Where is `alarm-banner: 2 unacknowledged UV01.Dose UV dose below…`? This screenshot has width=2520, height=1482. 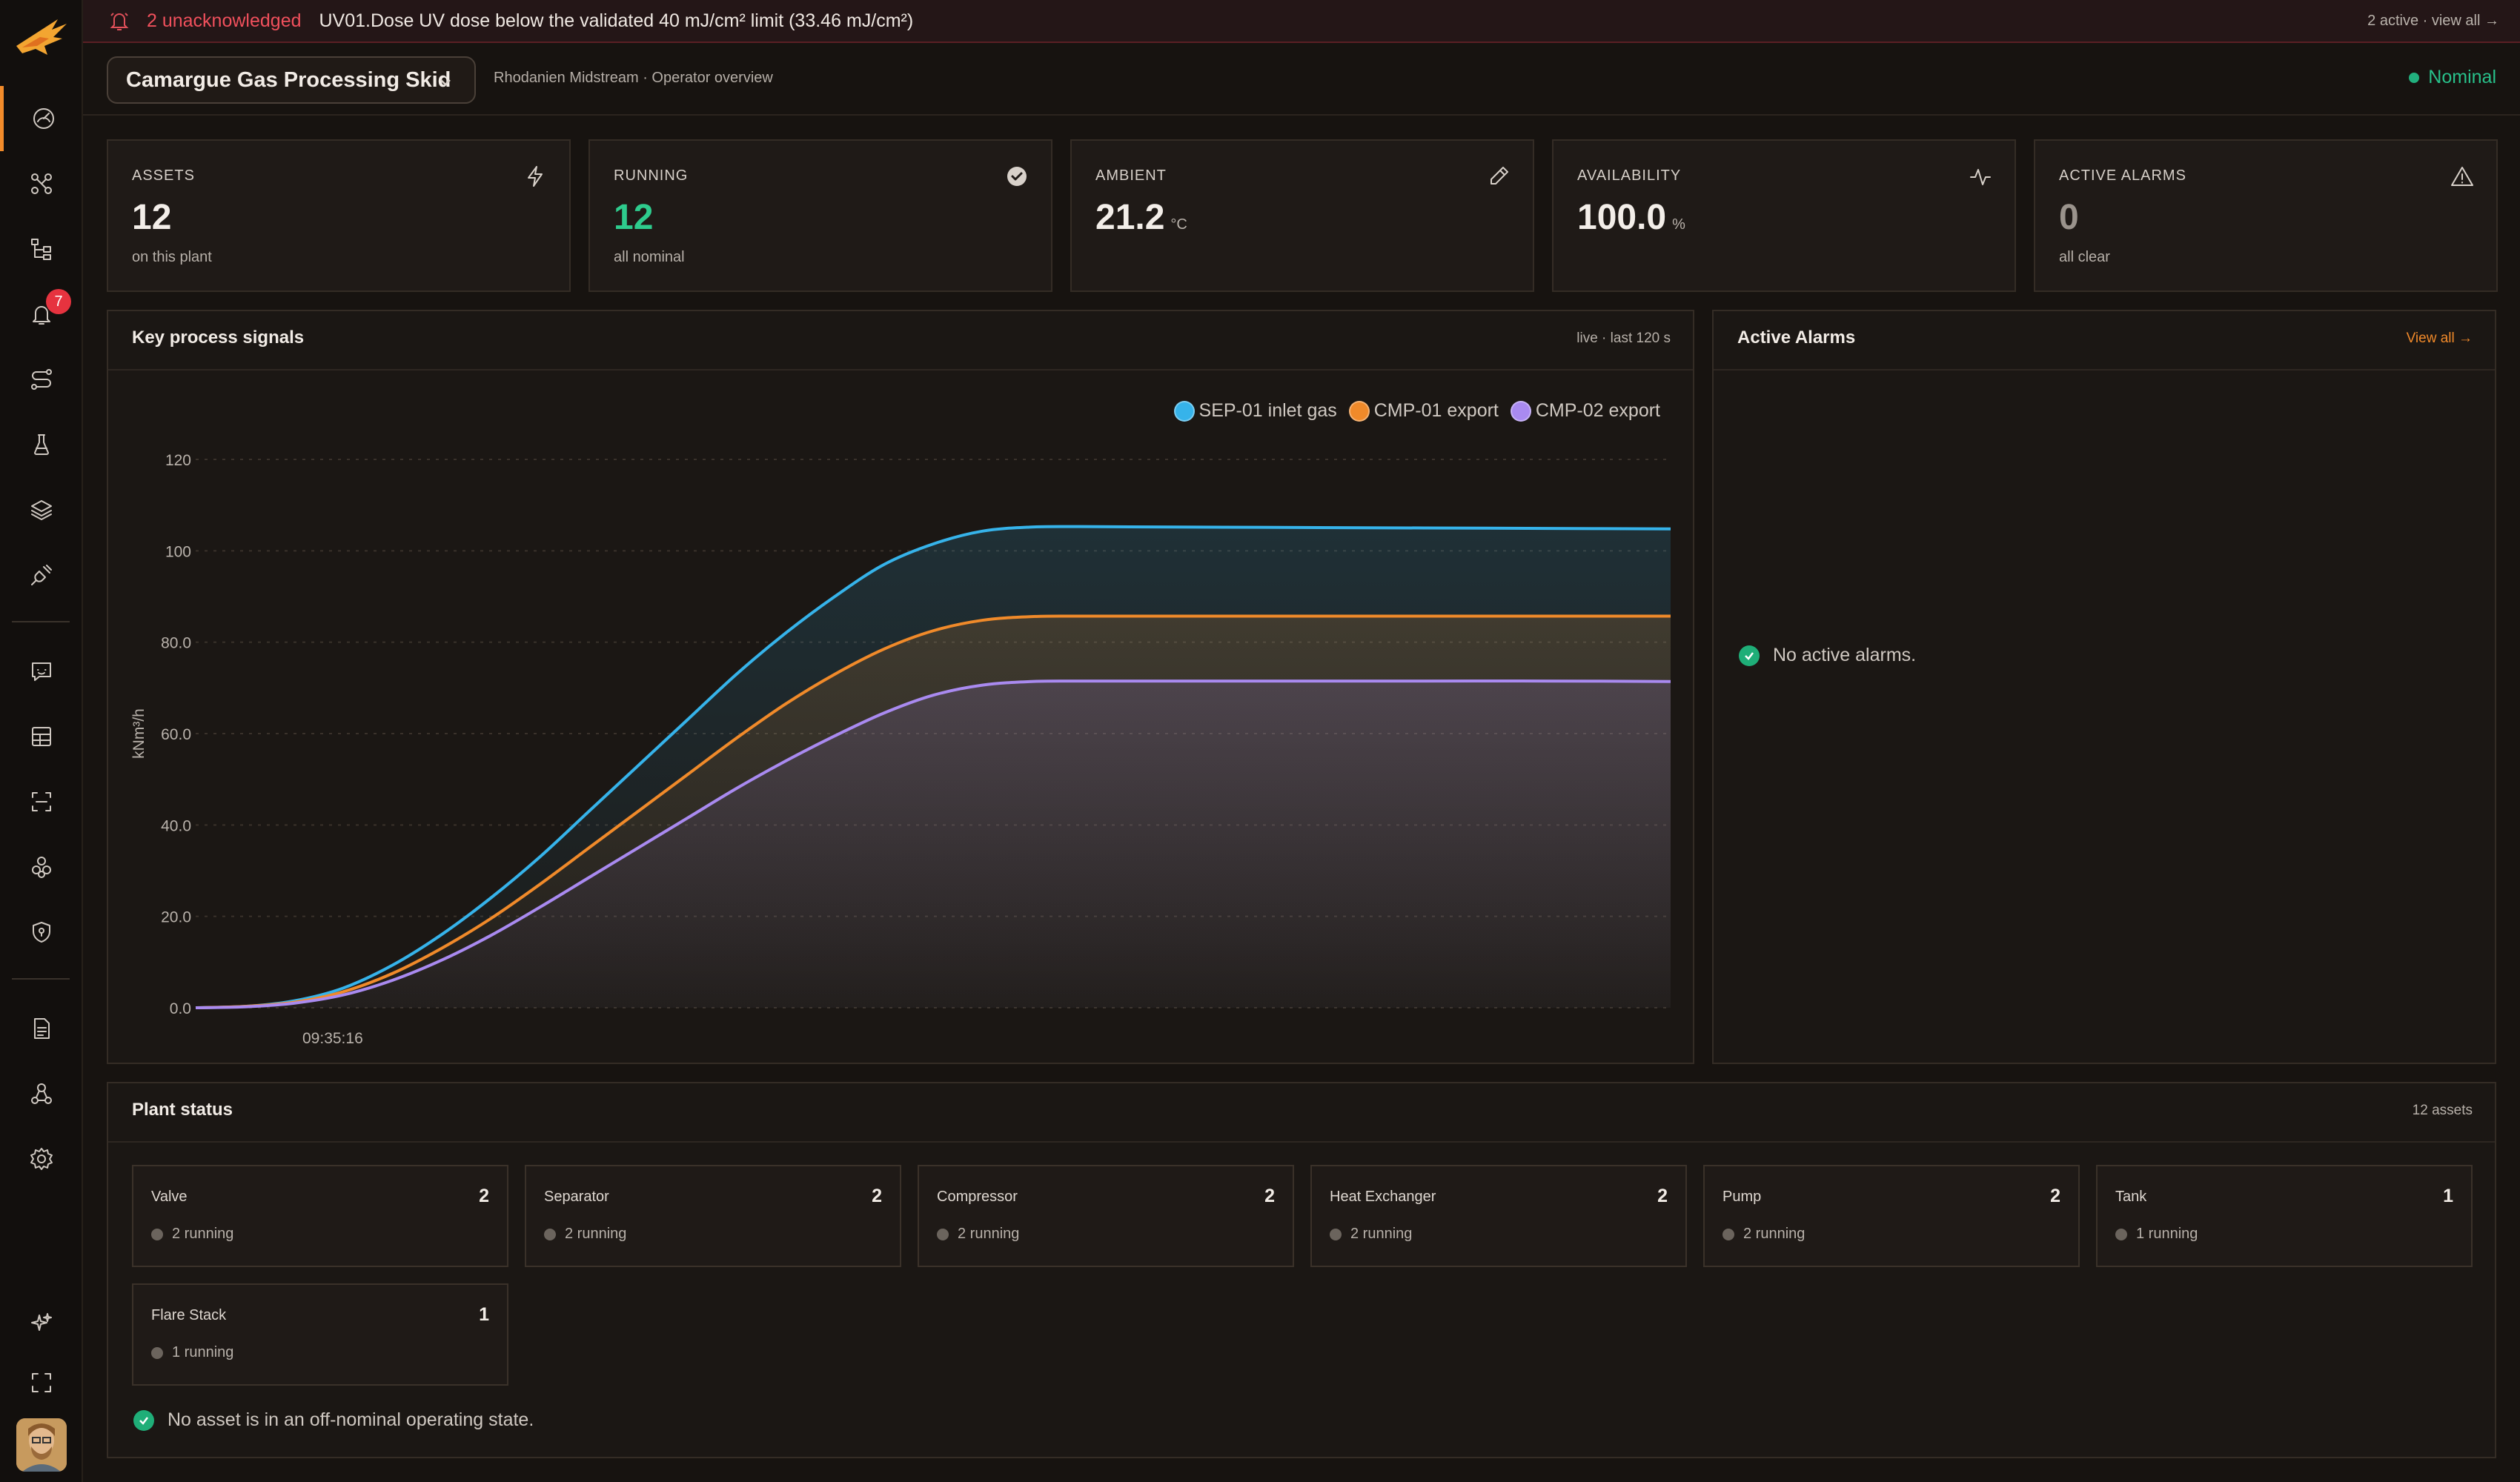 alarm-banner: 2 unacknowledged UV01.Dose UV dose below… is located at coordinates (1302, 21).